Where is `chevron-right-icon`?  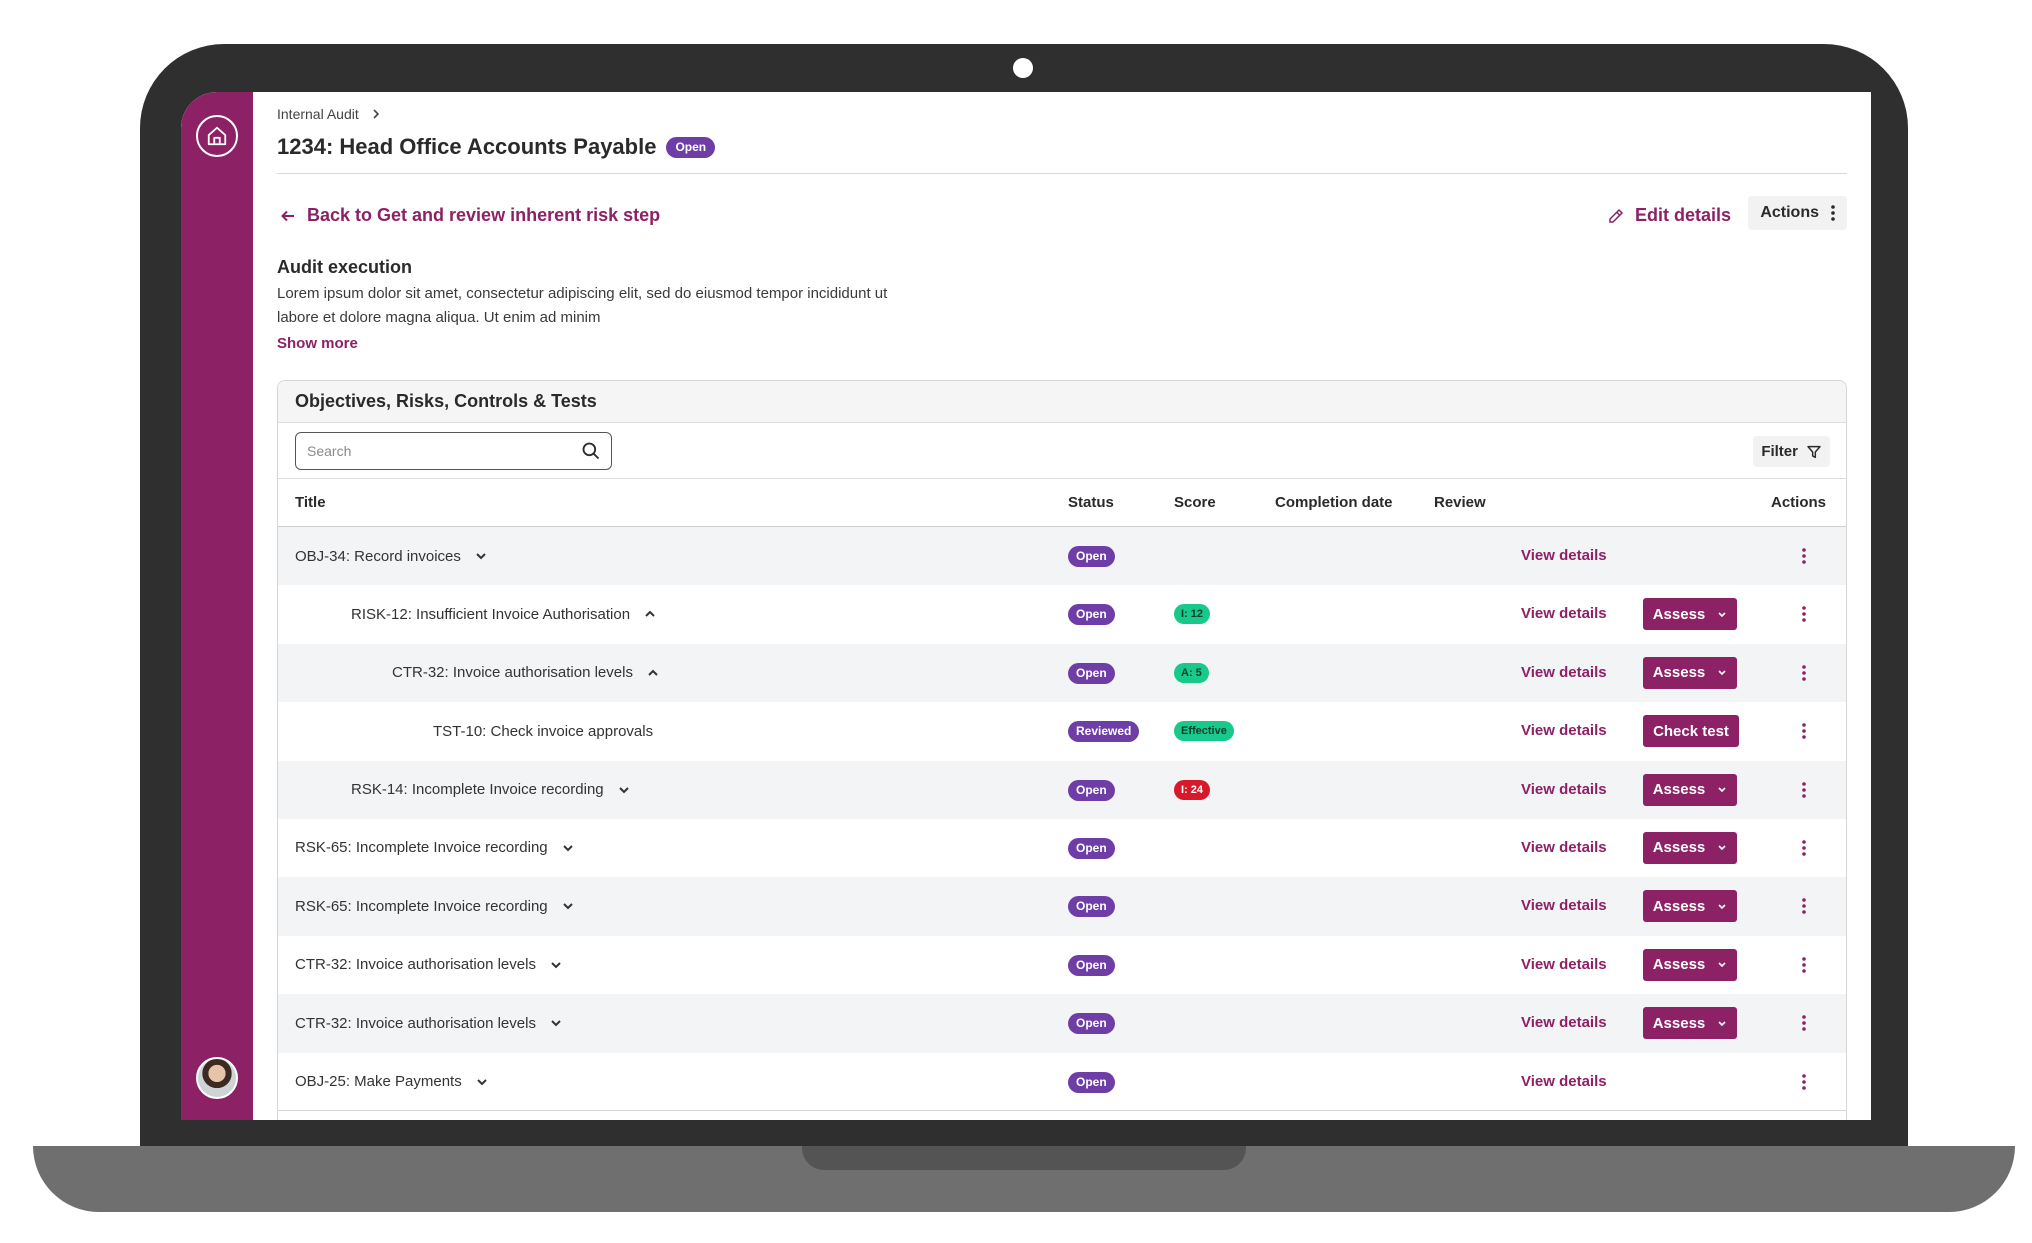
chevron-right-icon is located at coordinates (376, 114).